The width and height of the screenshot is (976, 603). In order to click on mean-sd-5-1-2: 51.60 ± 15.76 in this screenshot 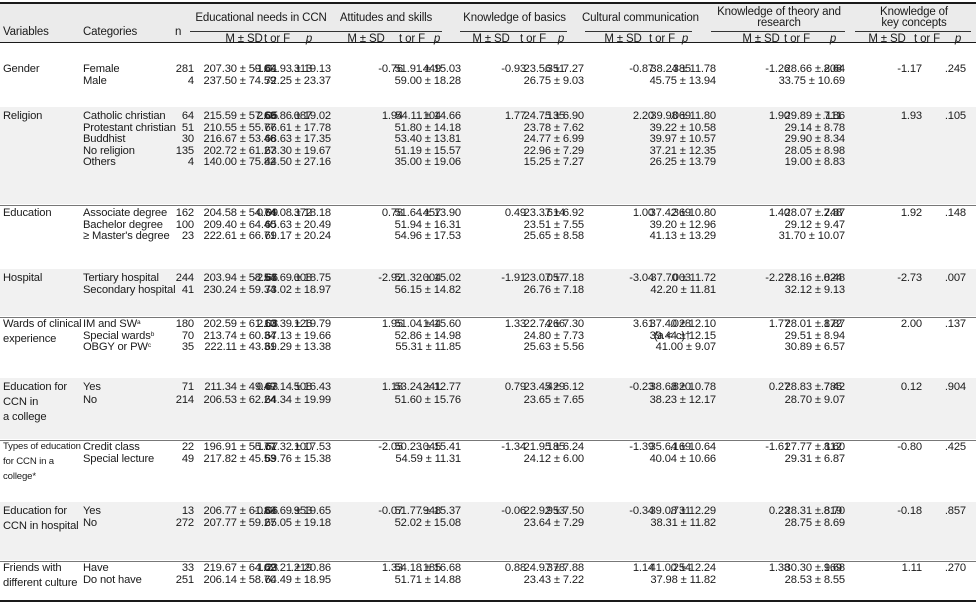, I will do `click(428, 400)`.